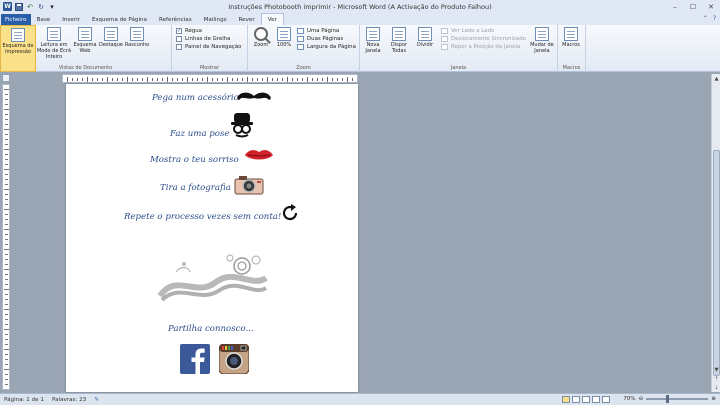  Describe the element at coordinates (713, 399) in the screenshot. I see `zoom-in-button: ⊕` at that location.